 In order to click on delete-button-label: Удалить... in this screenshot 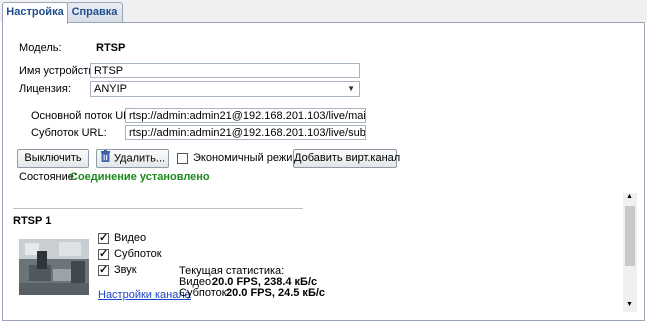, I will do `click(139, 158)`.